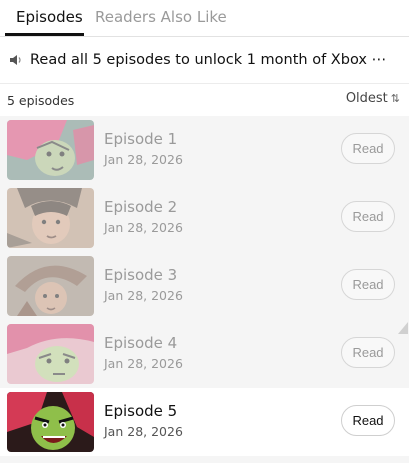  Describe the element at coordinates (204, 286) in the screenshot. I see `episode-row: Episode 3 Jan 28, 2026 Read` at that location.